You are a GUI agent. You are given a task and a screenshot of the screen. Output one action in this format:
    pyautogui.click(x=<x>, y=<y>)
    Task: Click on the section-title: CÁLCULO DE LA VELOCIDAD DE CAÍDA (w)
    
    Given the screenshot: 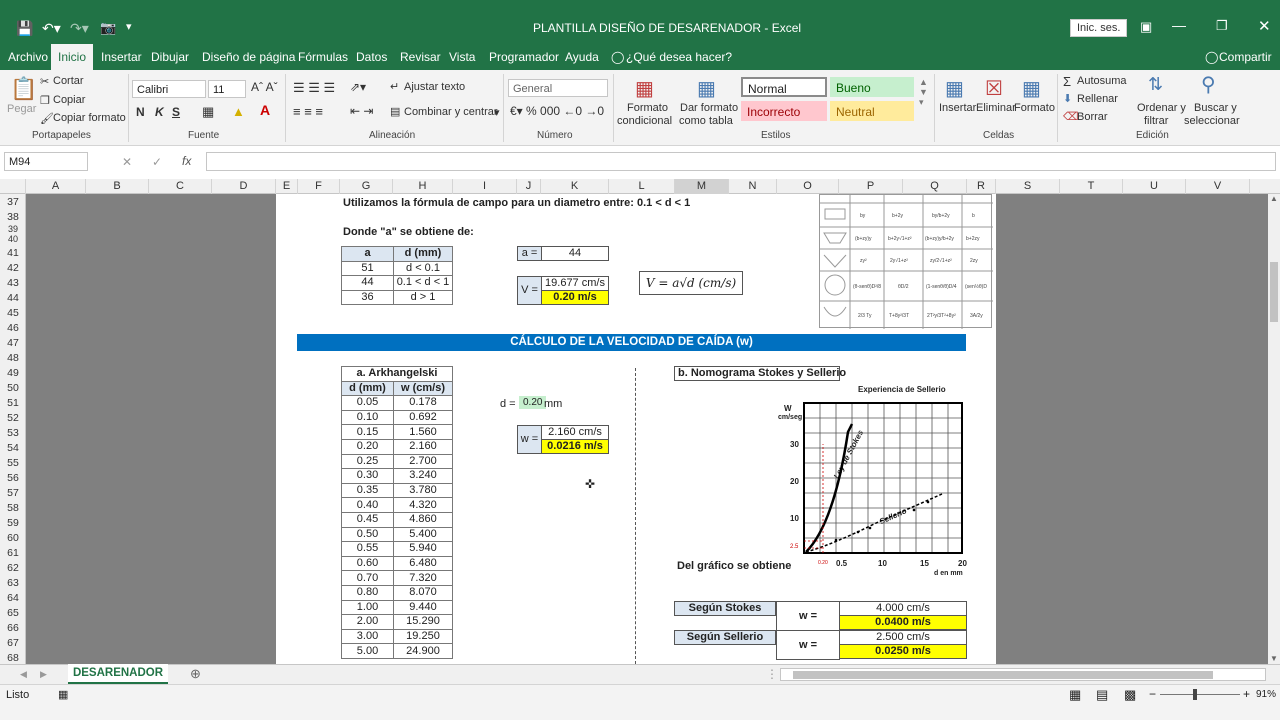 What is the action you would take?
    pyautogui.click(x=631, y=342)
    